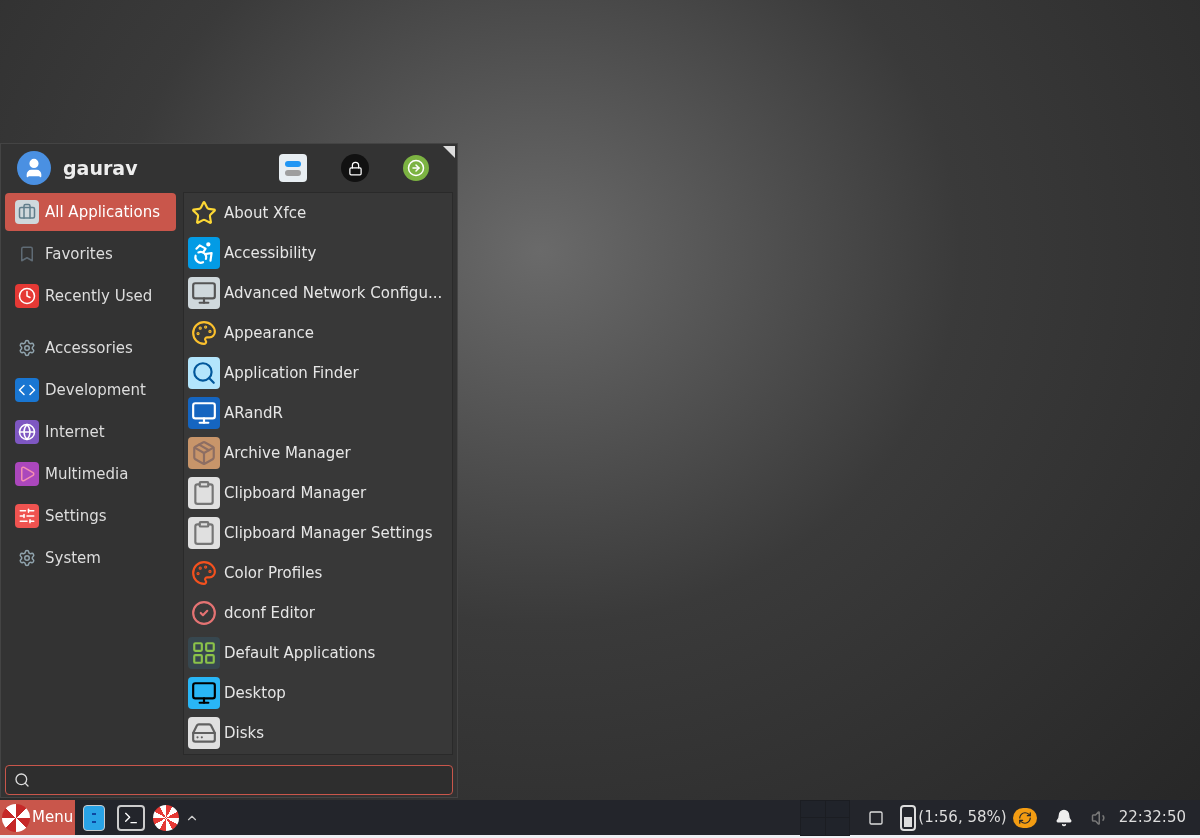 This screenshot has height=838, width=1200. What do you see at coordinates (318, 373) in the screenshot?
I see `app-item: Application Finder` at bounding box center [318, 373].